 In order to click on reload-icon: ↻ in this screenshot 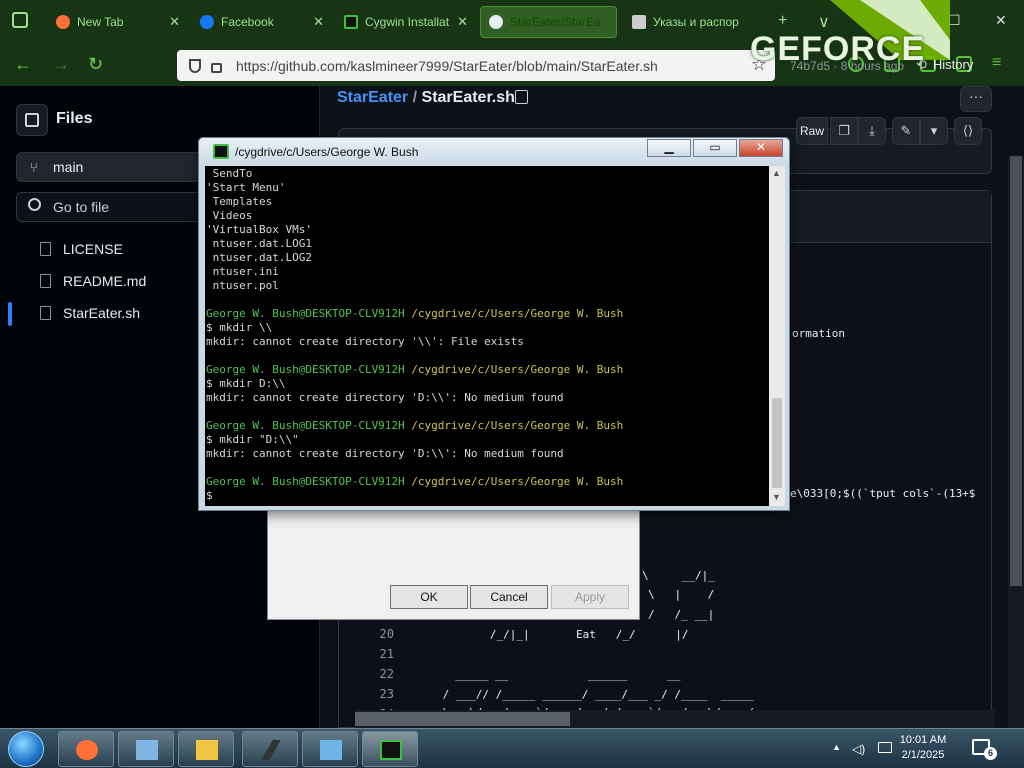, I will do `click(95, 64)`.